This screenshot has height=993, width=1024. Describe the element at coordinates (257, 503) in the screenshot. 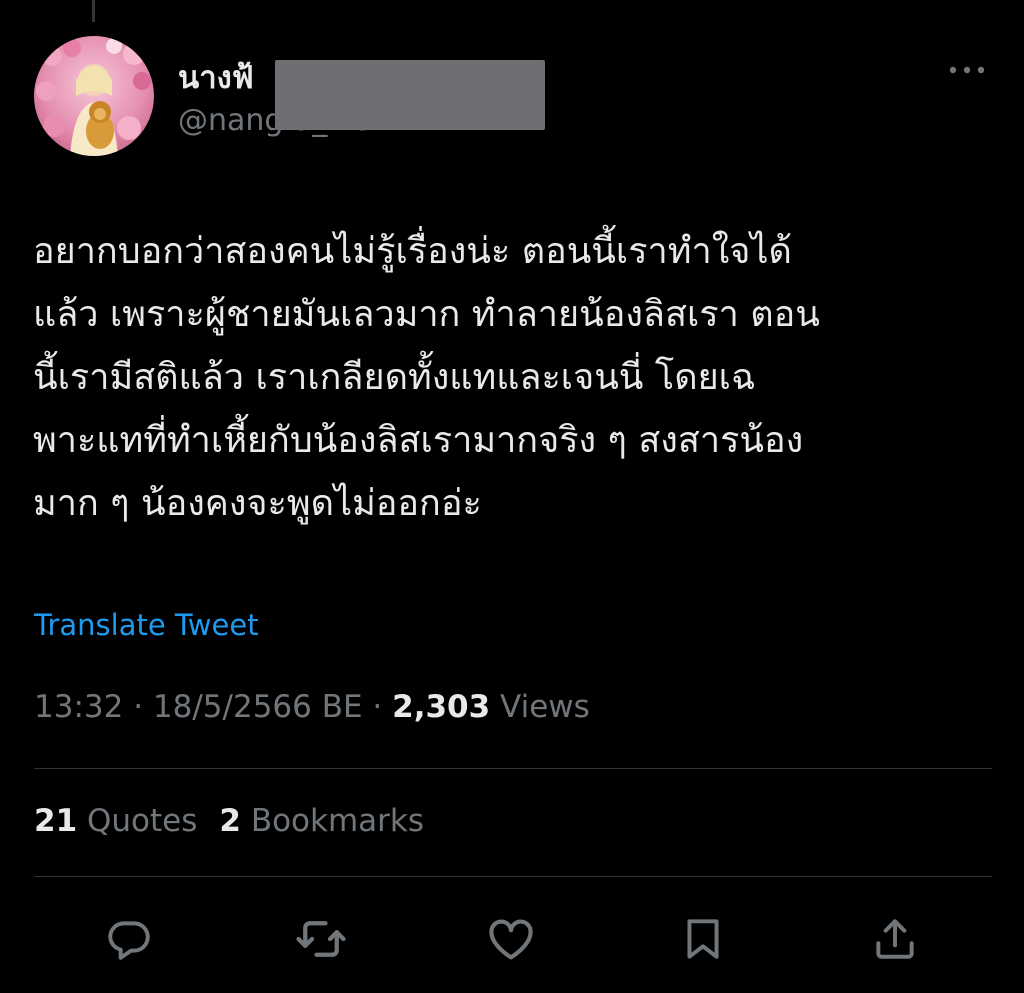

I see `tweet-line: มาก ๆ น้องคงจะพูดไม่ออกอ่ะ` at that location.